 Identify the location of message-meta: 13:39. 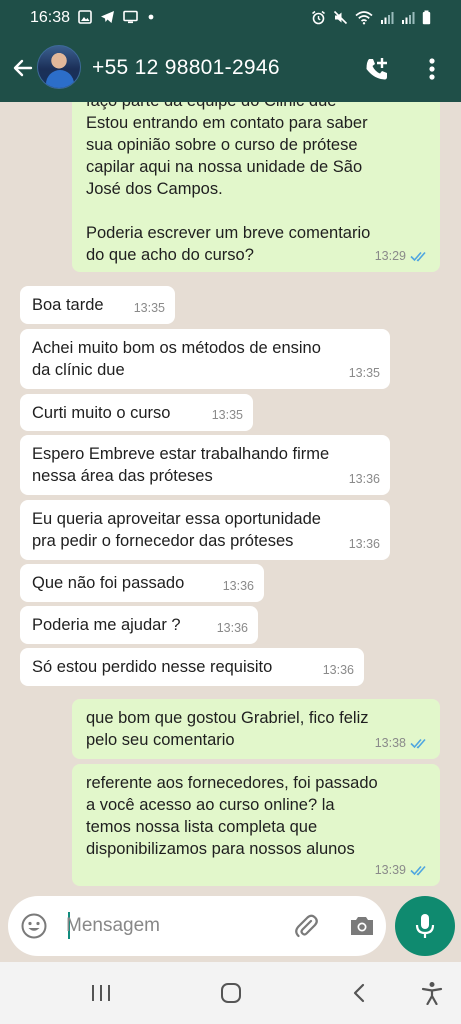
(402, 870).